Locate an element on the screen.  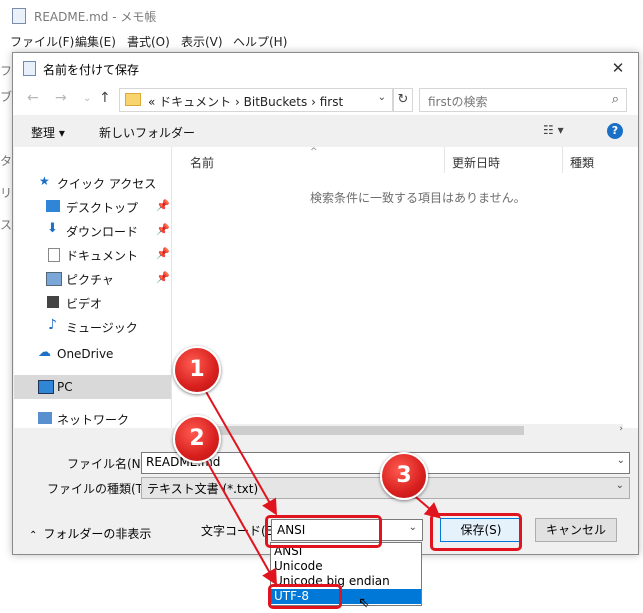
callout-3: 3 is located at coordinates (404, 476).